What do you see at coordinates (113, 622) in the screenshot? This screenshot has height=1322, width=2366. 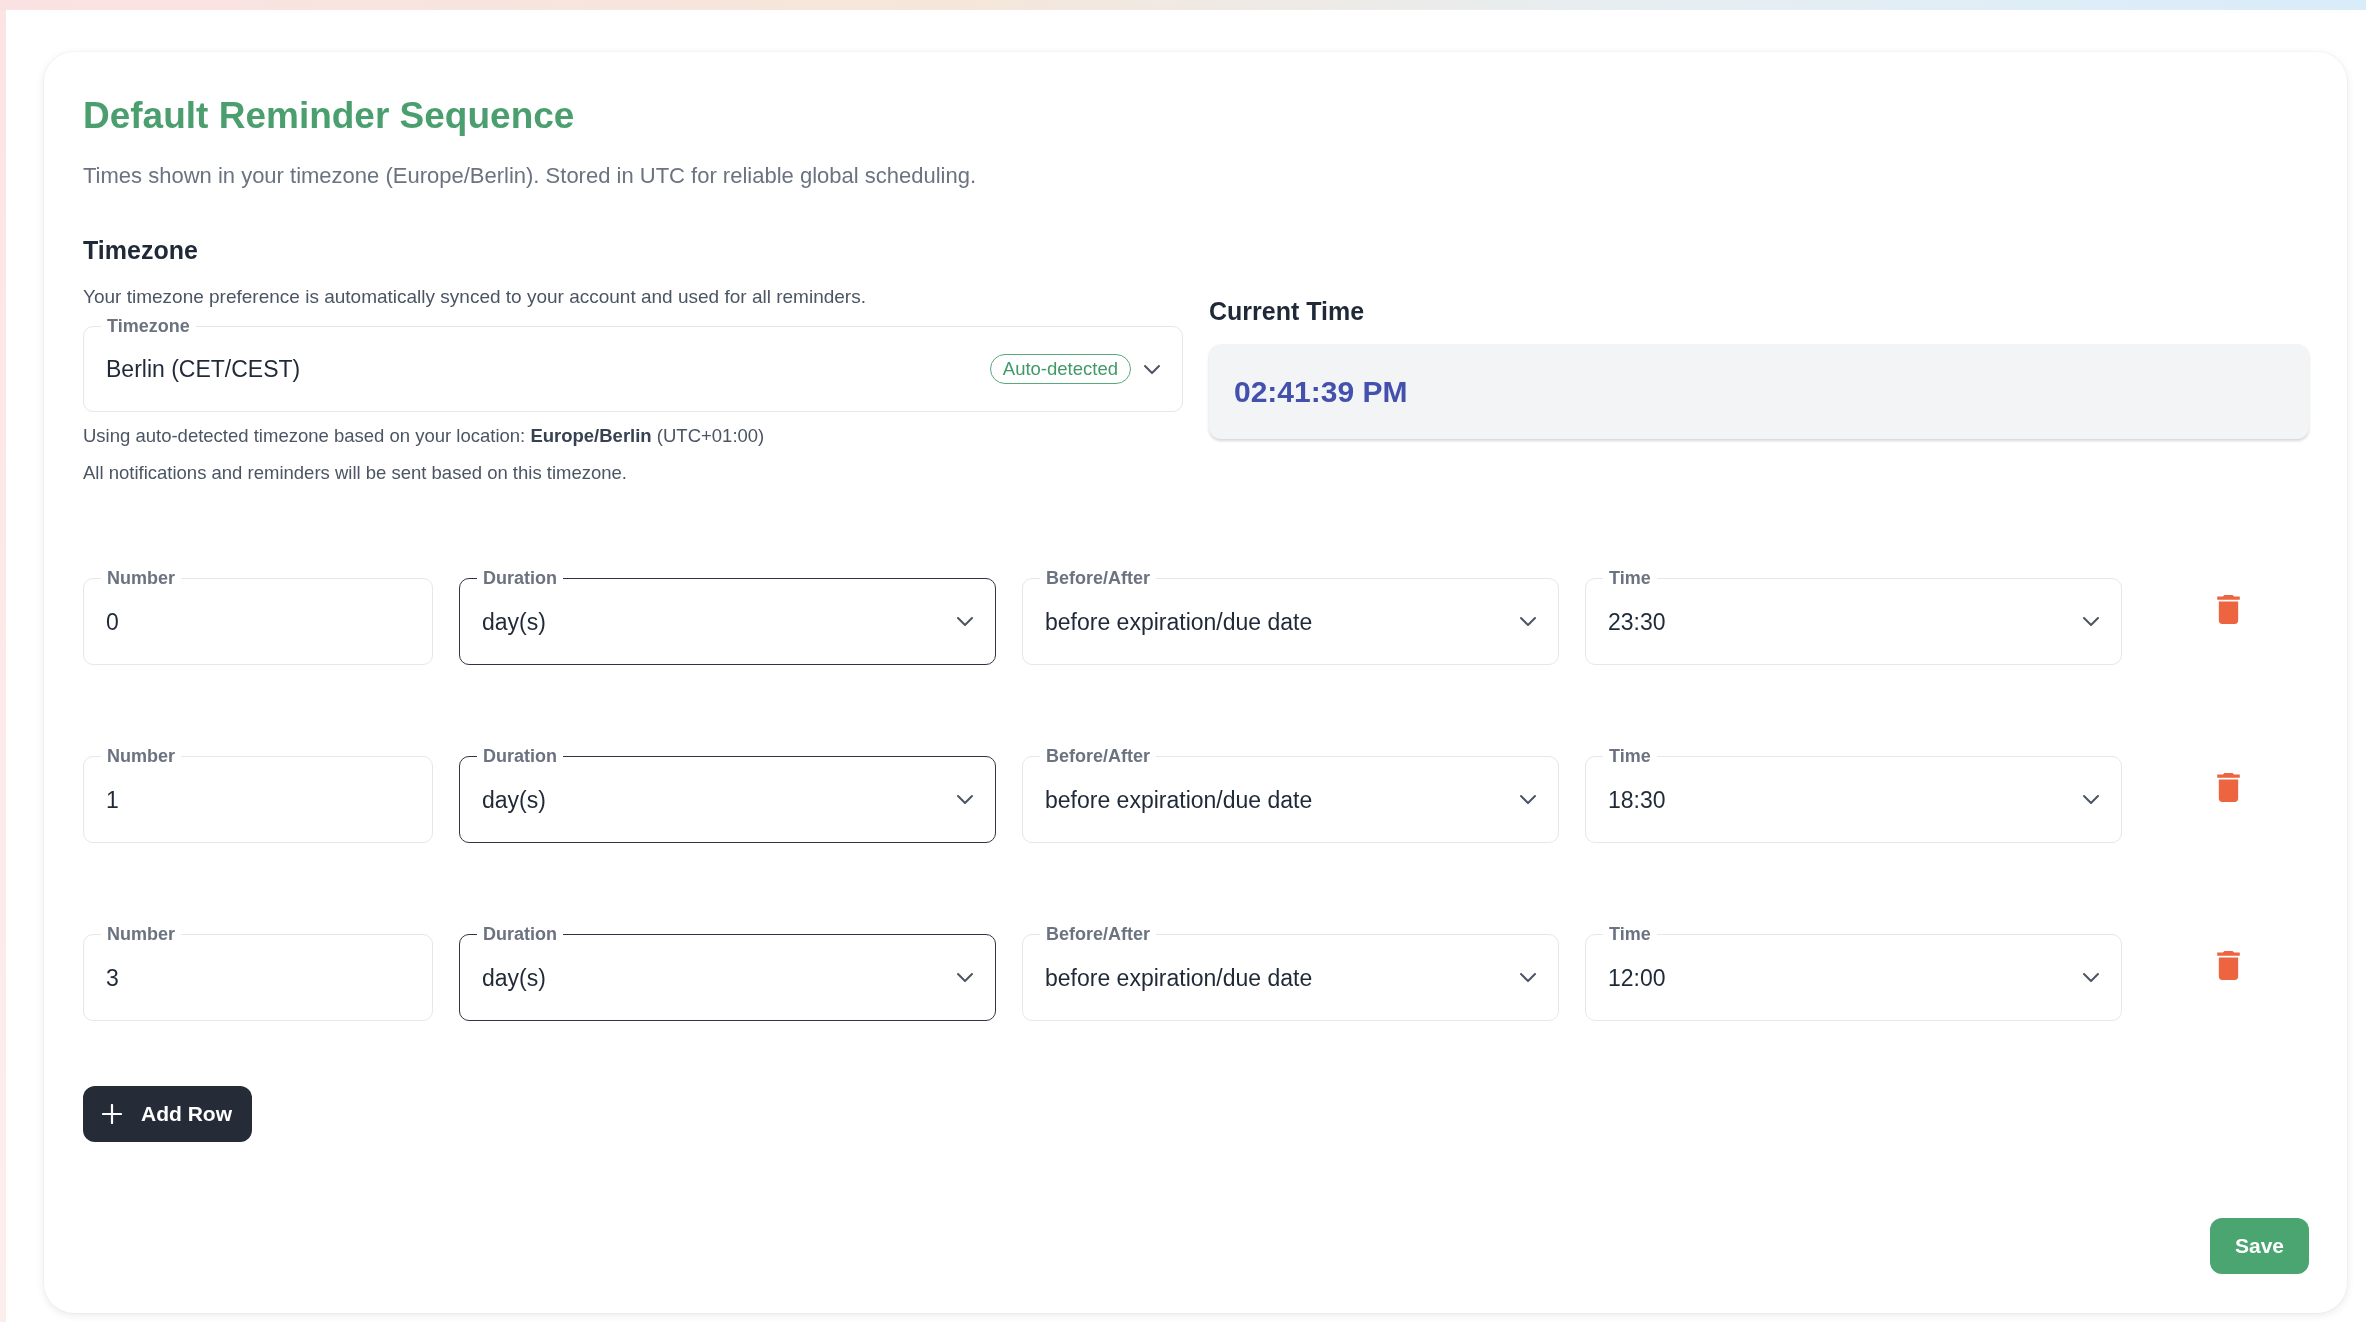 I see `field-value: 0` at bounding box center [113, 622].